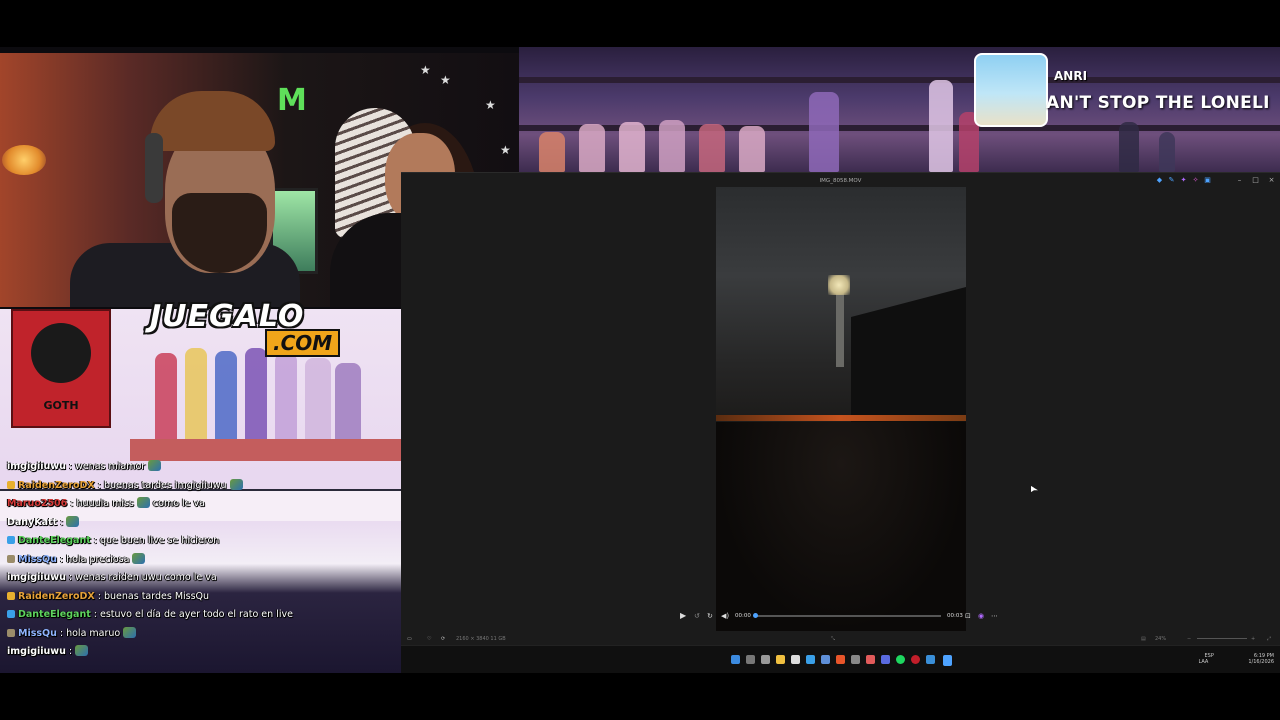  What do you see at coordinates (1253, 639) in the screenshot?
I see `zoom-in-icon: +` at bounding box center [1253, 639].